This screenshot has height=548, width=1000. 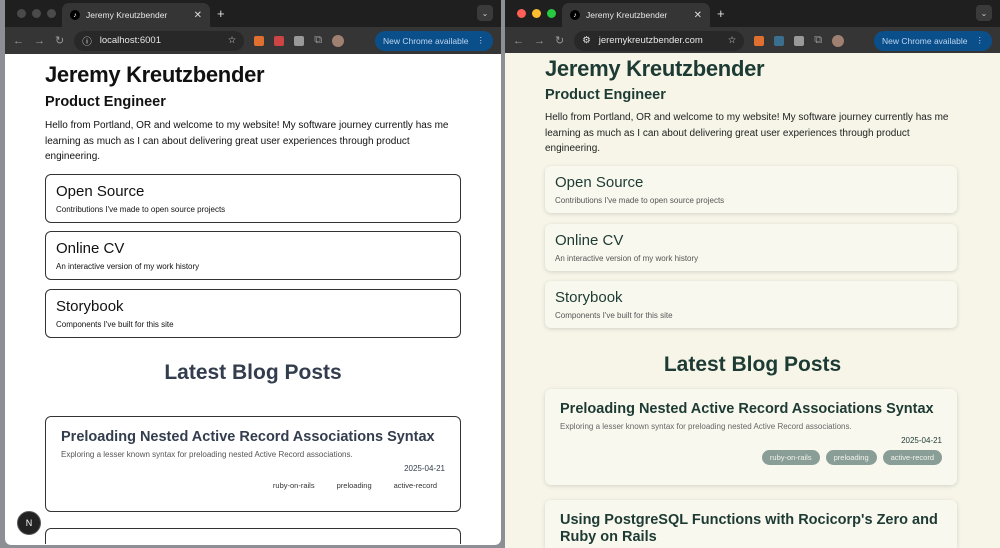 What do you see at coordinates (130, 40) in the screenshot?
I see `url-text: localhost:6001` at bounding box center [130, 40].